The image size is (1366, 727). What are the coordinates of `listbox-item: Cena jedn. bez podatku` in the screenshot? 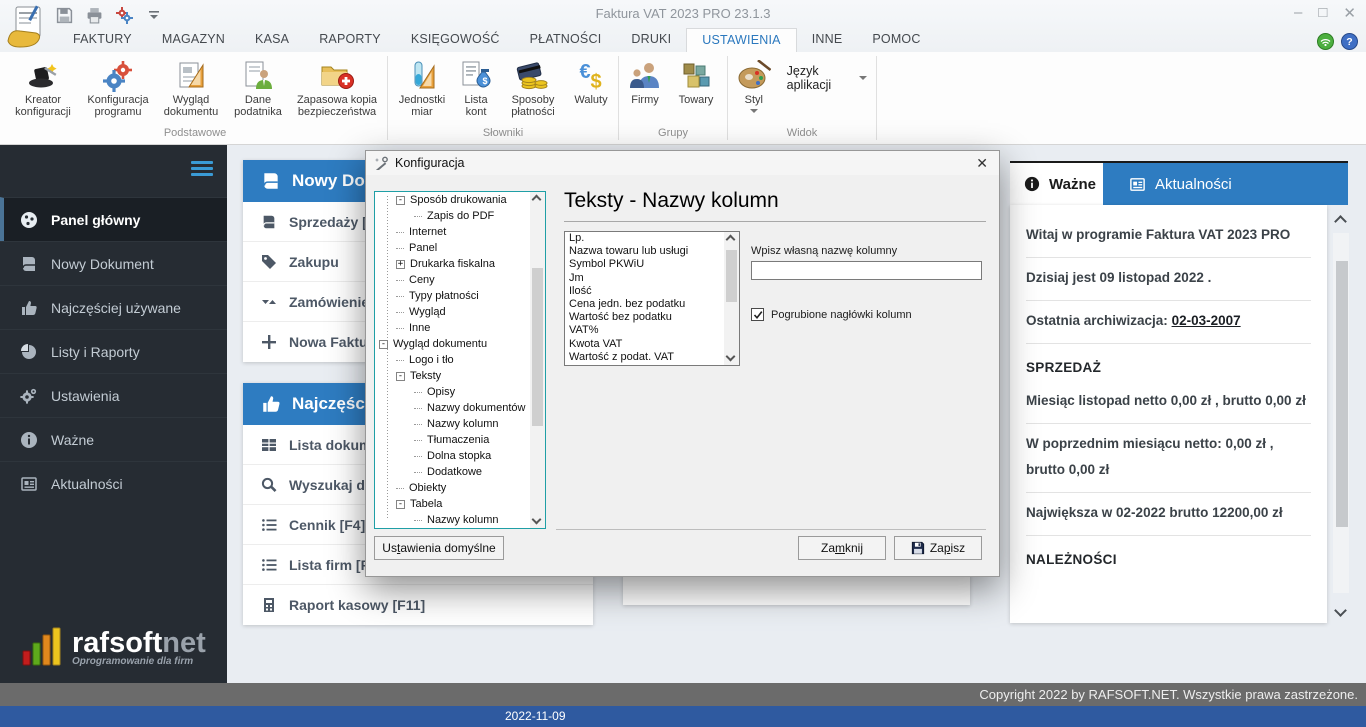 It's located at (652, 304).